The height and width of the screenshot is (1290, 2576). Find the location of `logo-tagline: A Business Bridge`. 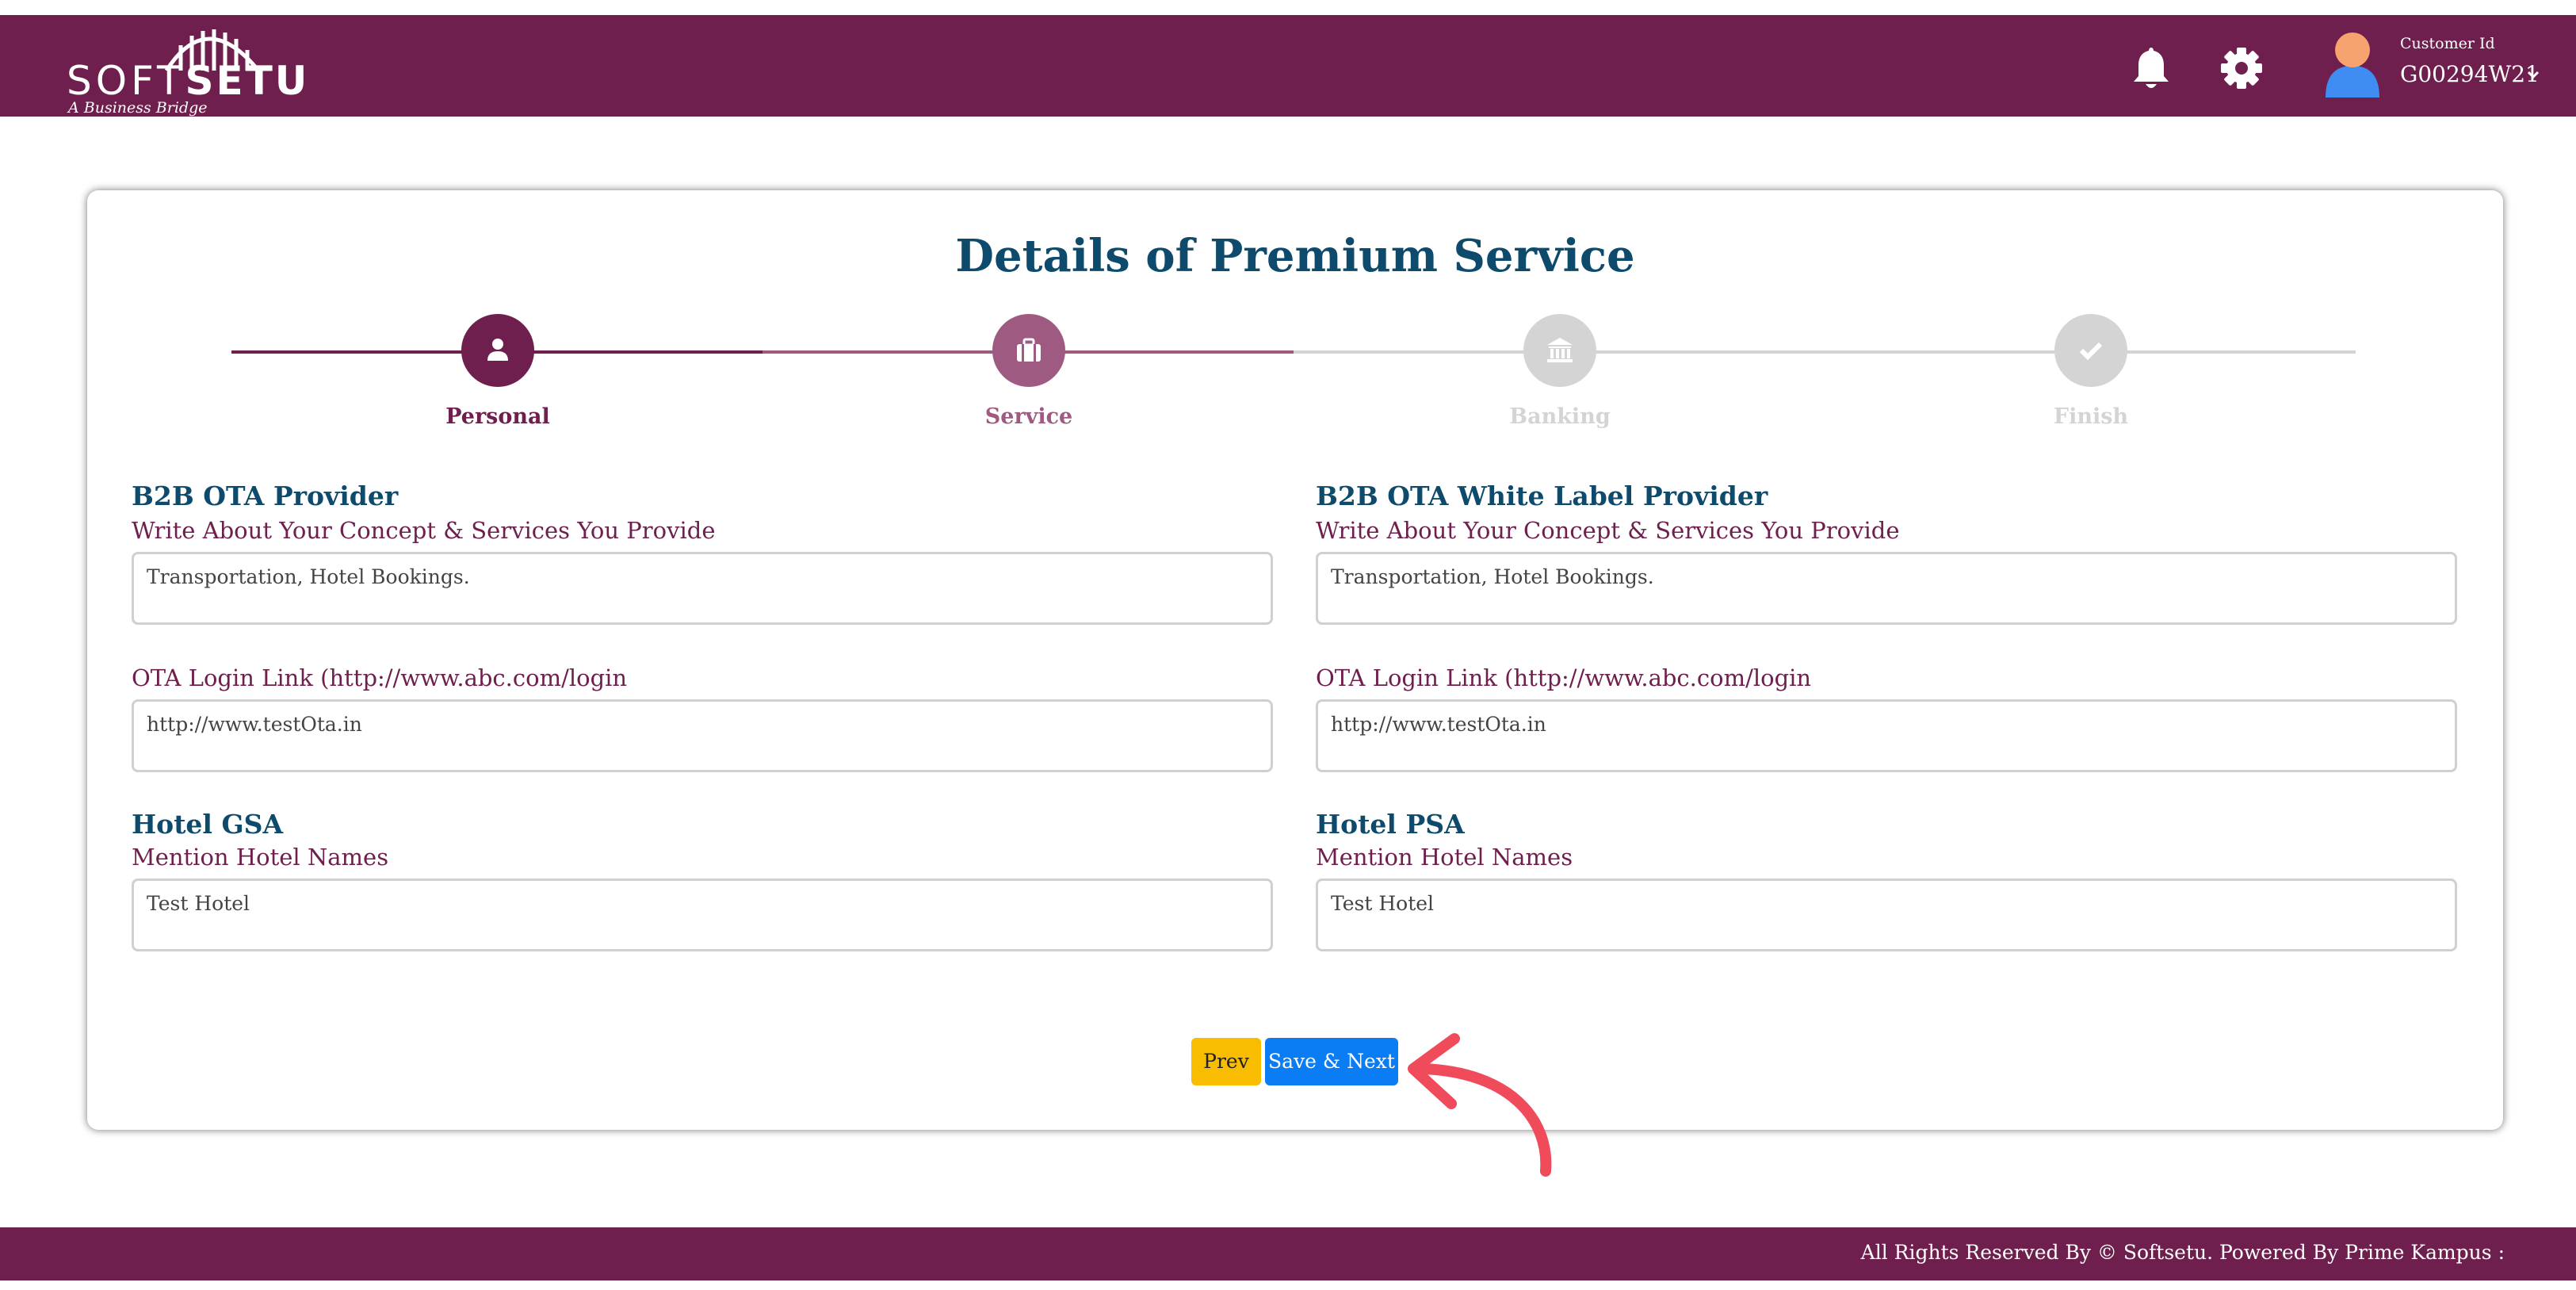

logo-tagline: A Business Bridge is located at coordinates (138, 108).